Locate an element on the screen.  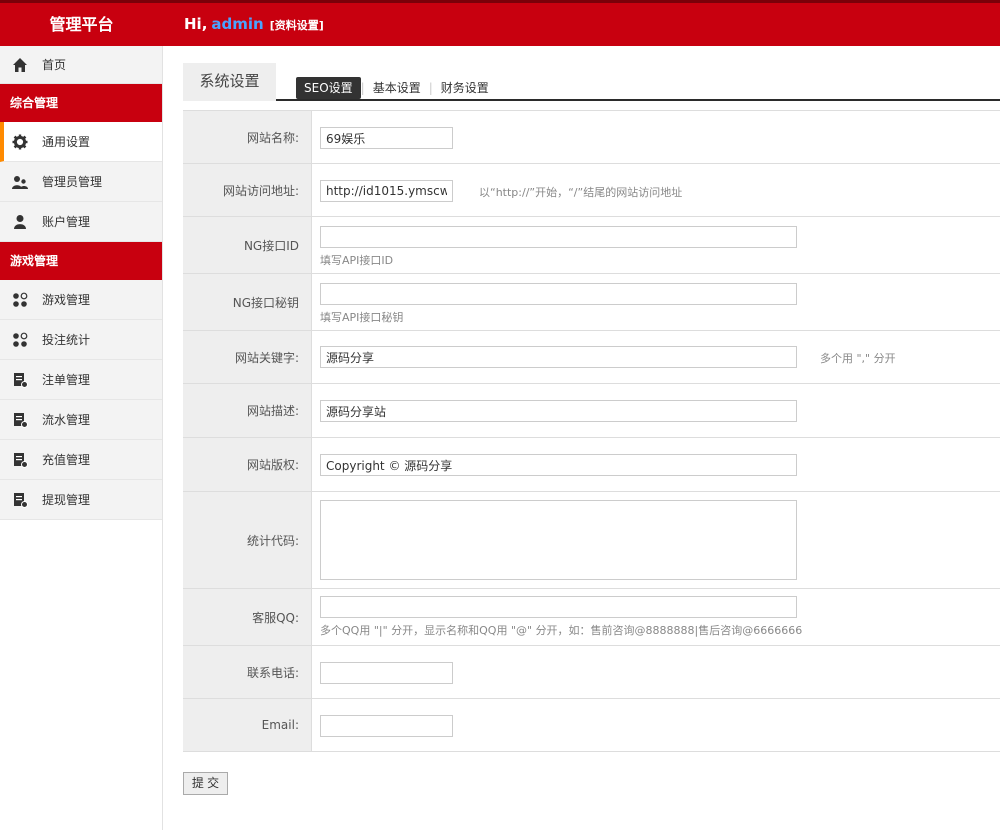
copyright-label: 网站版权: is located at coordinates (247, 464).